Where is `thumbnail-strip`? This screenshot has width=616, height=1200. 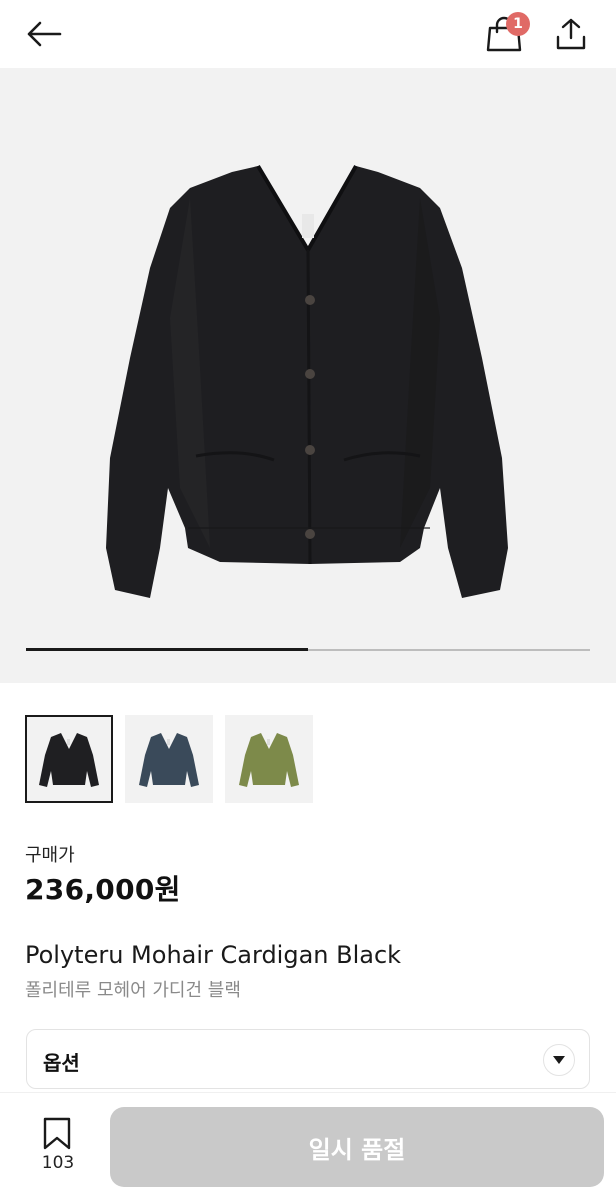 thumbnail-strip is located at coordinates (175, 760).